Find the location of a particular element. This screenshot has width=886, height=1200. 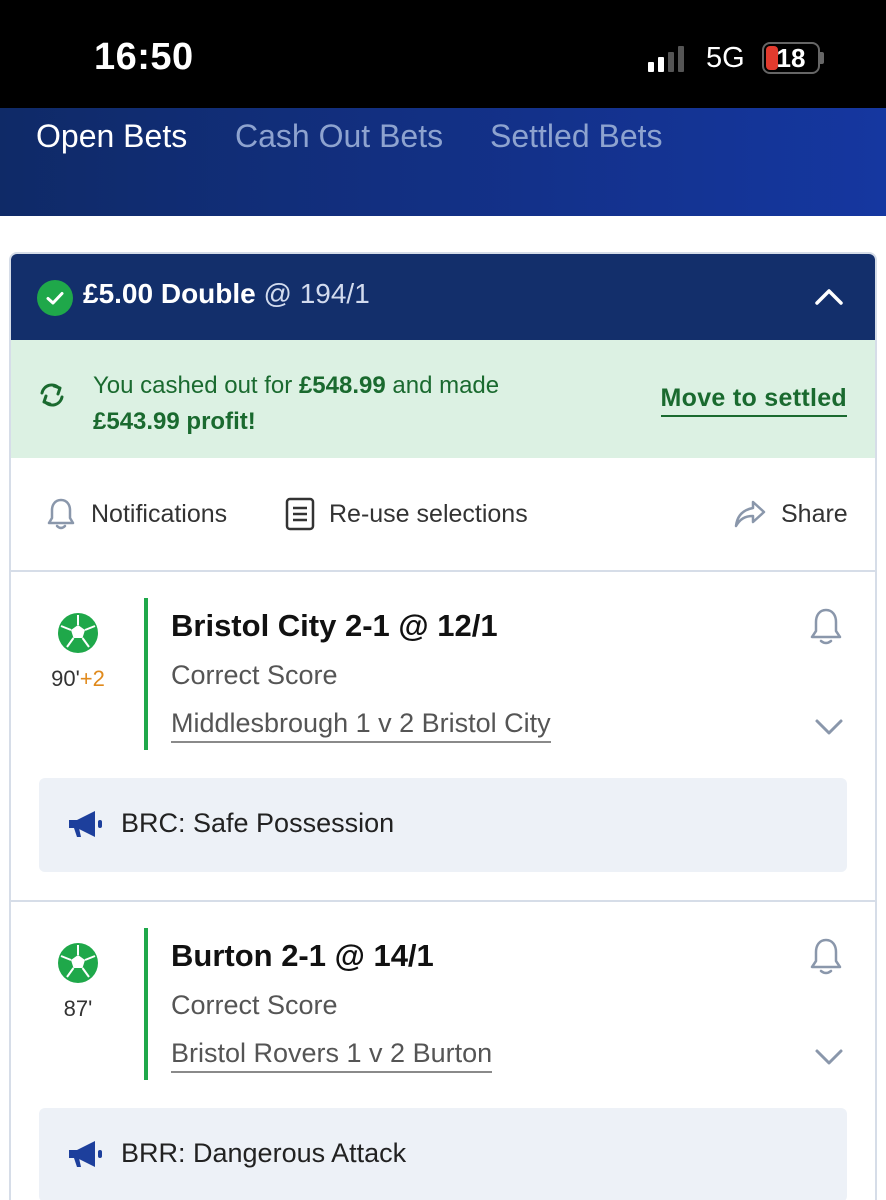

cashout-prefix: You cashed out for is located at coordinates (196, 385).